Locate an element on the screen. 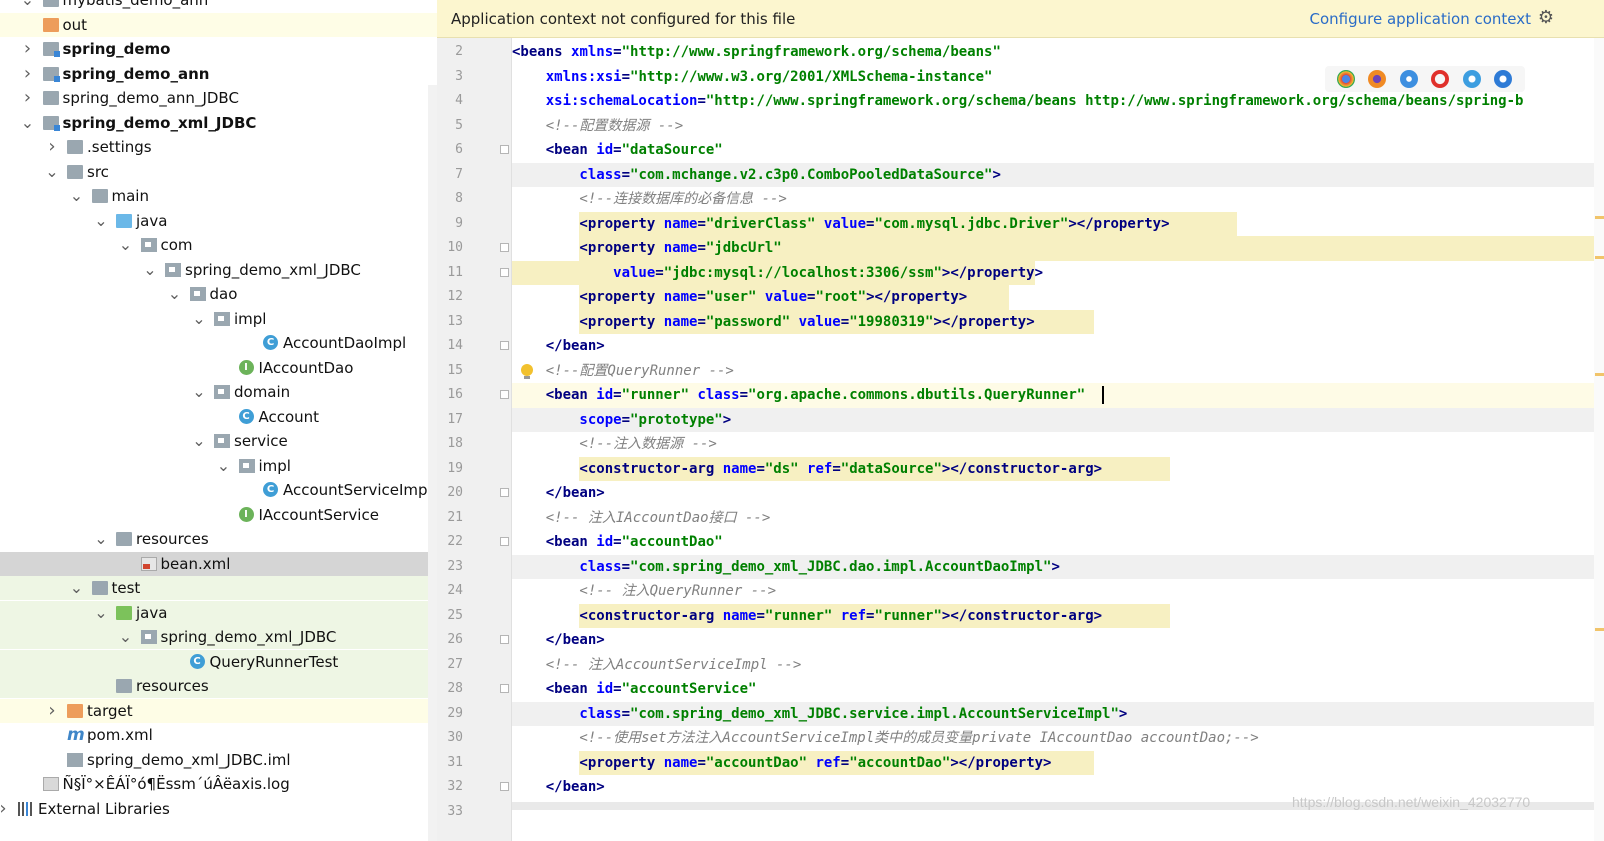  gutter-line: 23 is located at coordinates (474, 567).